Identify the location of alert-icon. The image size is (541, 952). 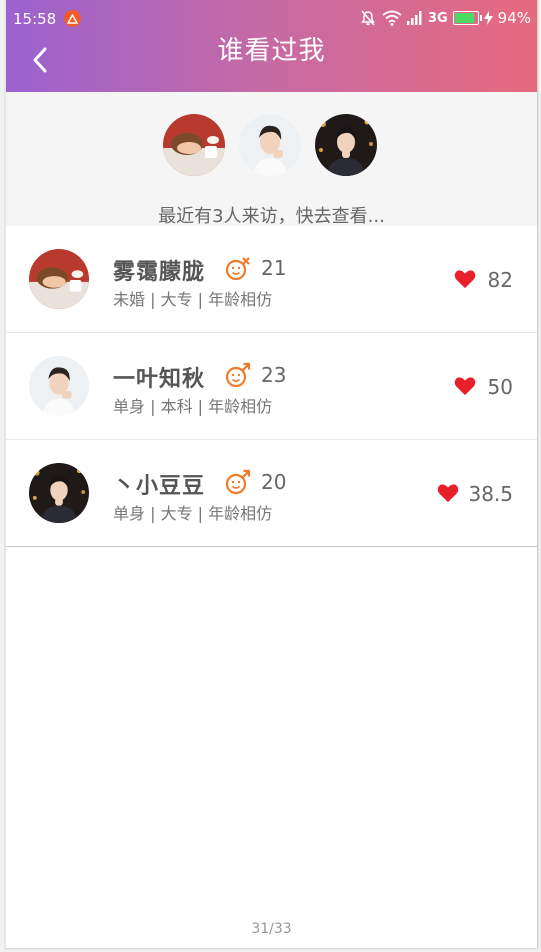
(72, 18).